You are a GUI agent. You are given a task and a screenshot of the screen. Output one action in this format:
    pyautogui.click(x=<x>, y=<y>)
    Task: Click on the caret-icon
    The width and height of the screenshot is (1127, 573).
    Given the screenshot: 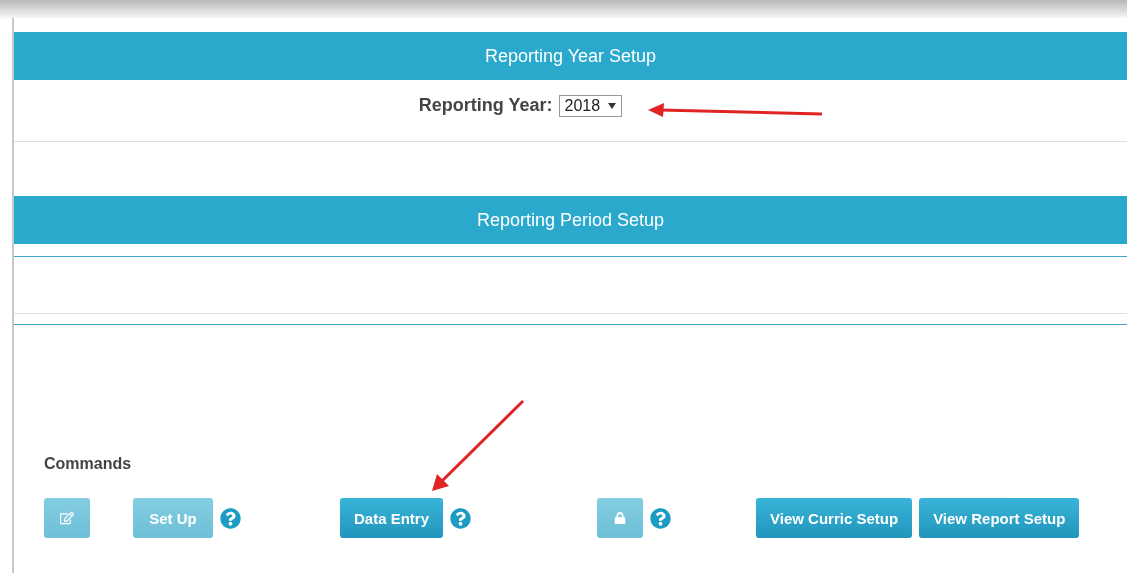 What is the action you would take?
    pyautogui.click(x=612, y=105)
    